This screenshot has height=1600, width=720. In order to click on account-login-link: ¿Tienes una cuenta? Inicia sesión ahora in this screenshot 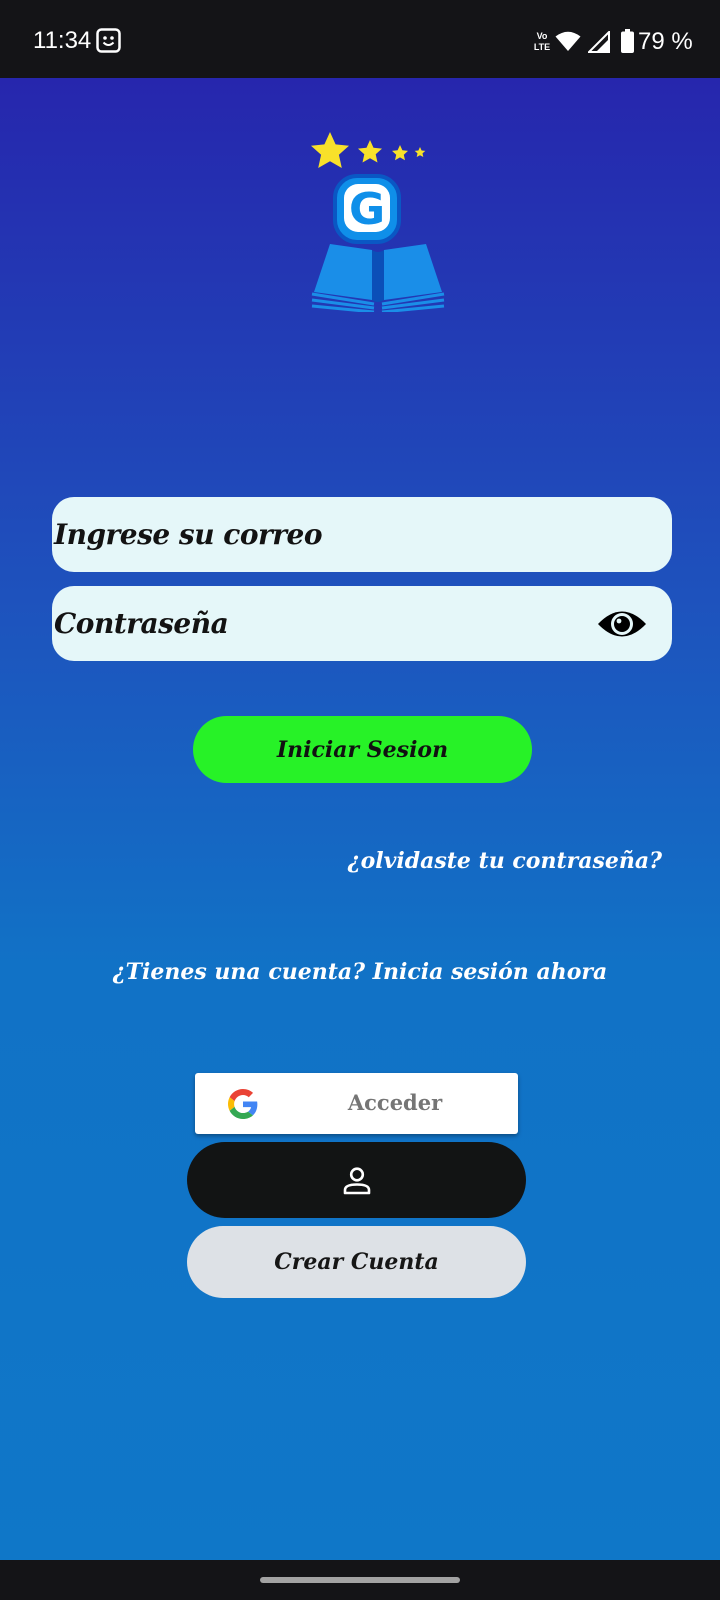, I will do `click(360, 972)`.